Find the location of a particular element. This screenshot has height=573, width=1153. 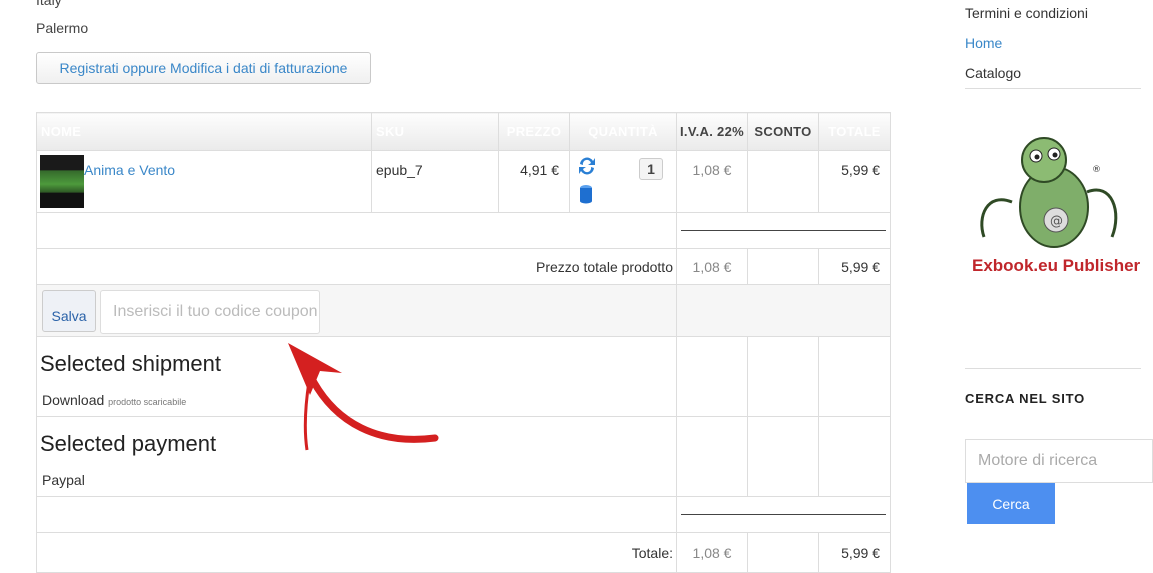

total-label: Totale: is located at coordinates (356, 552).